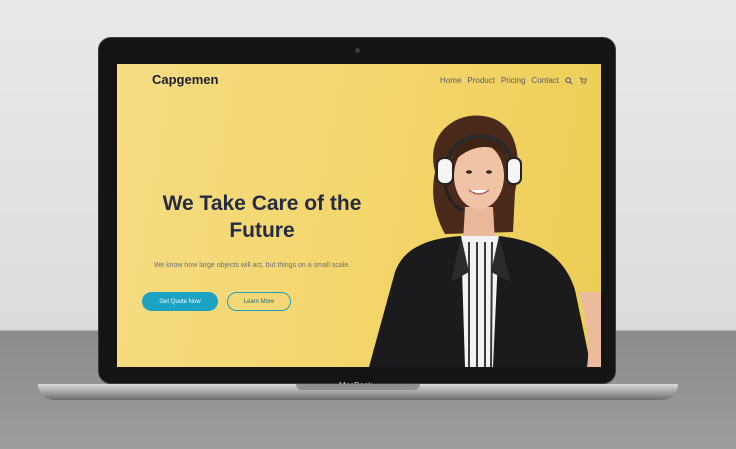  What do you see at coordinates (450, 80) in the screenshot?
I see `nav-item-home: Home` at bounding box center [450, 80].